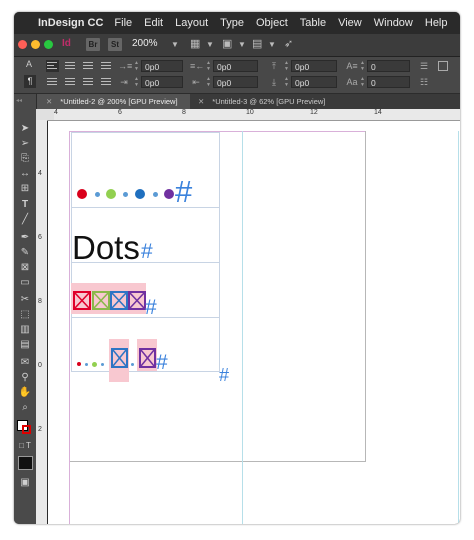  I want to click on drop-cap-chars-stepper: ▲ ▼, so click(362, 82).